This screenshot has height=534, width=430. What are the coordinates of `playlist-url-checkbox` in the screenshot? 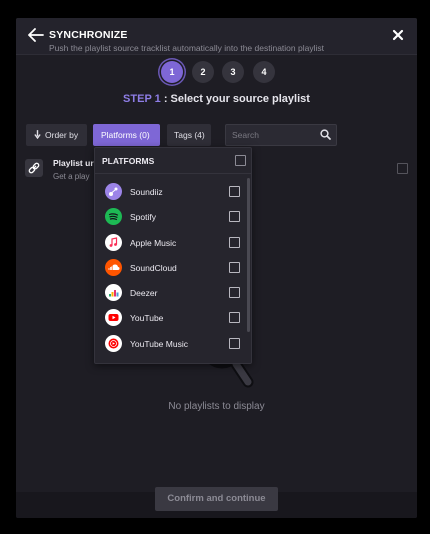 It's located at (402, 168).